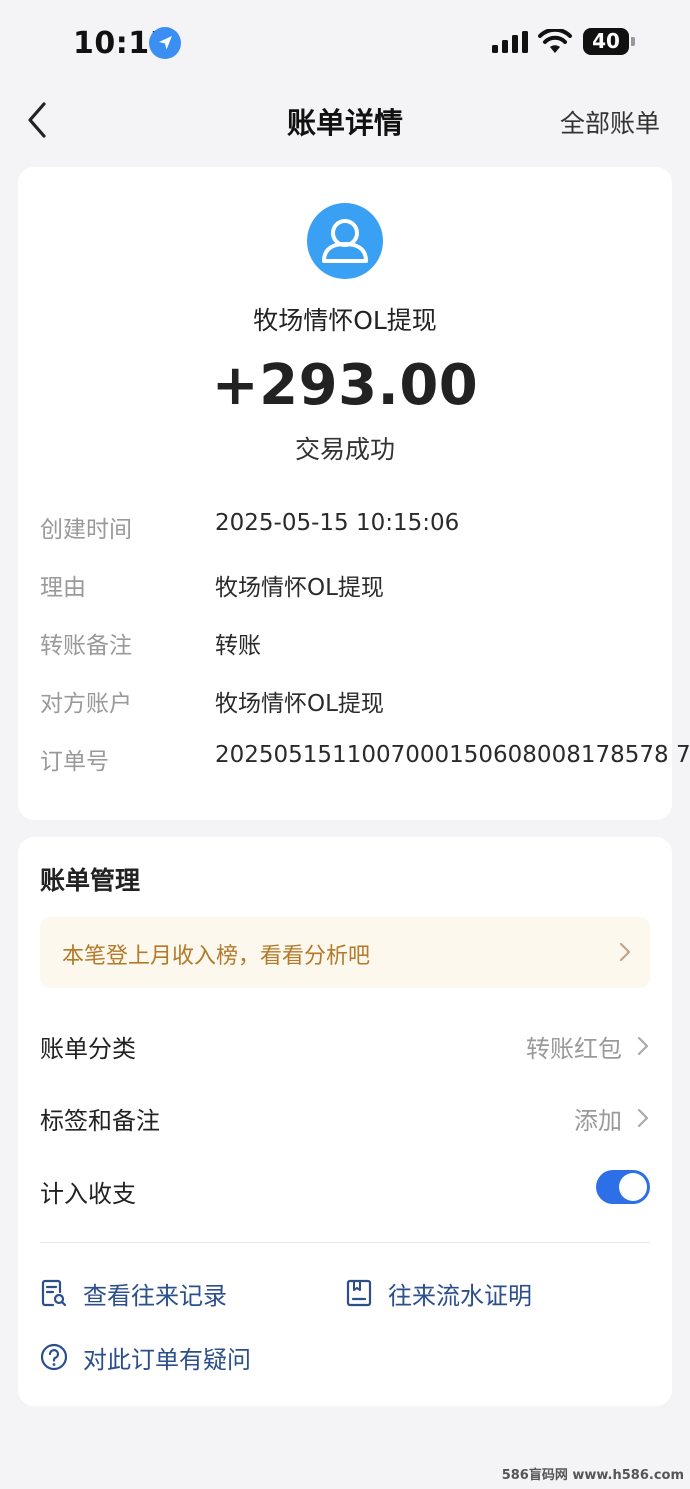  What do you see at coordinates (452, 755) in the screenshot?
I see `order-number-value: 2025051511007000150608008178578 7` at bounding box center [452, 755].